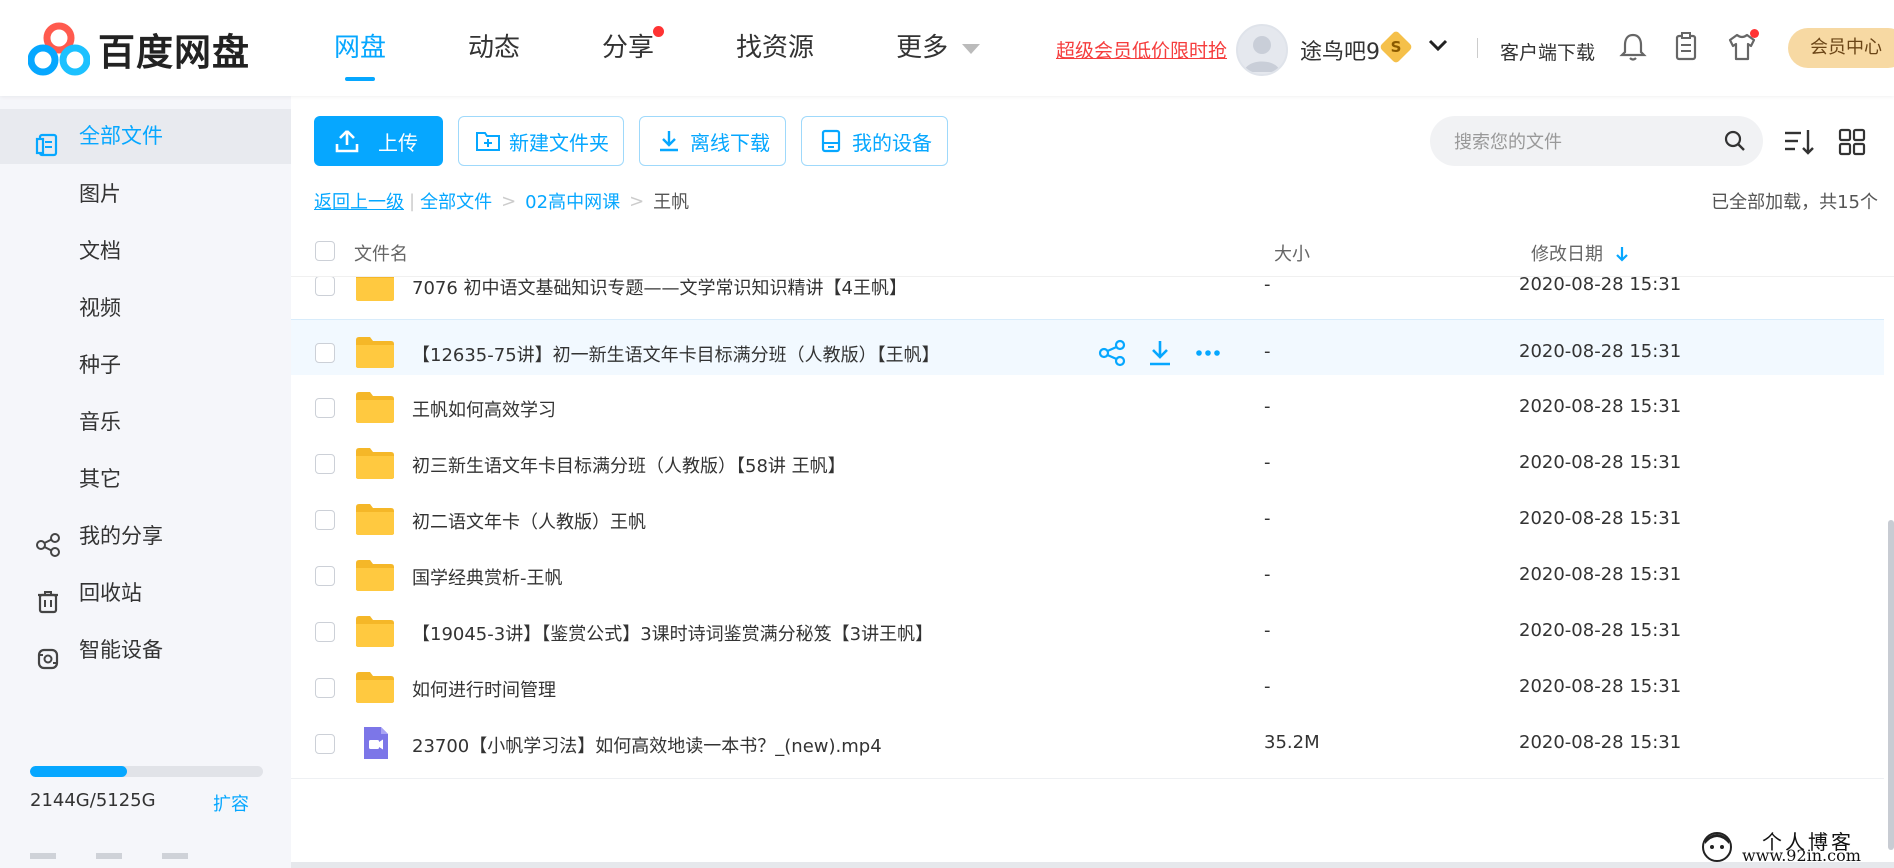 Image resolution: width=1894 pixels, height=868 pixels. What do you see at coordinates (145, 422) in the screenshot?
I see `sidebar-item-music: 音乐` at bounding box center [145, 422].